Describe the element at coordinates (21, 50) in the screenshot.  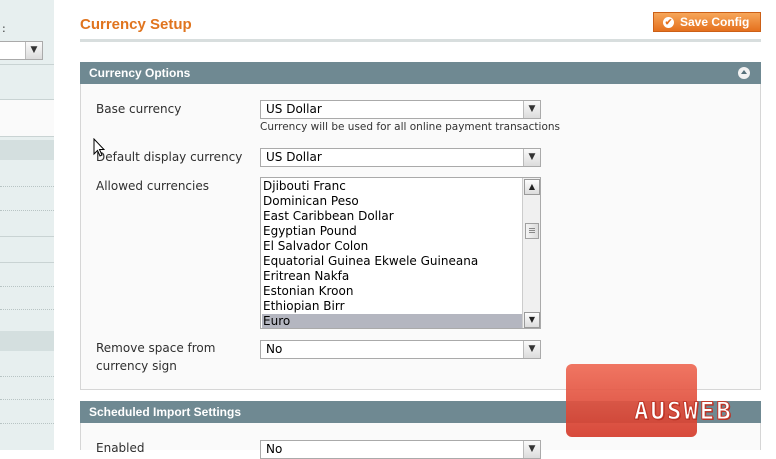
I see `scope-select: ▼` at that location.